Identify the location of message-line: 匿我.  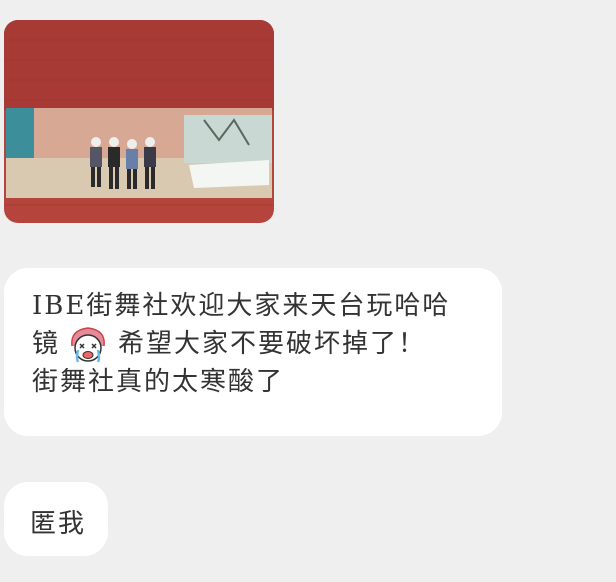
(58, 524).